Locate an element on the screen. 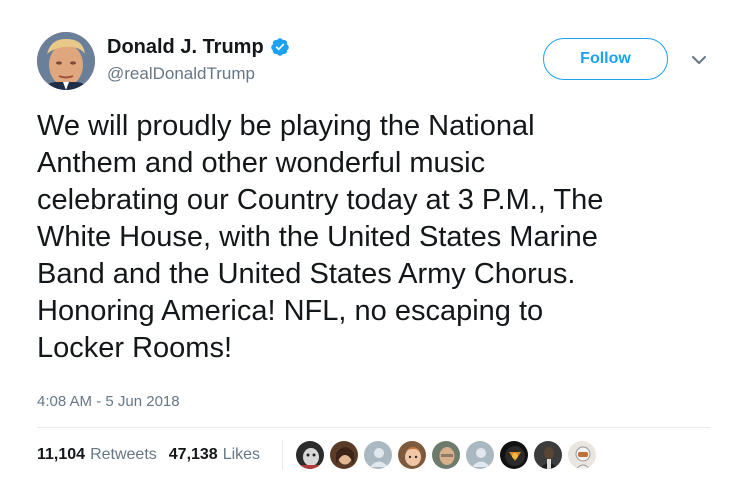 This screenshot has height=483, width=751. divider is located at coordinates (373, 427).